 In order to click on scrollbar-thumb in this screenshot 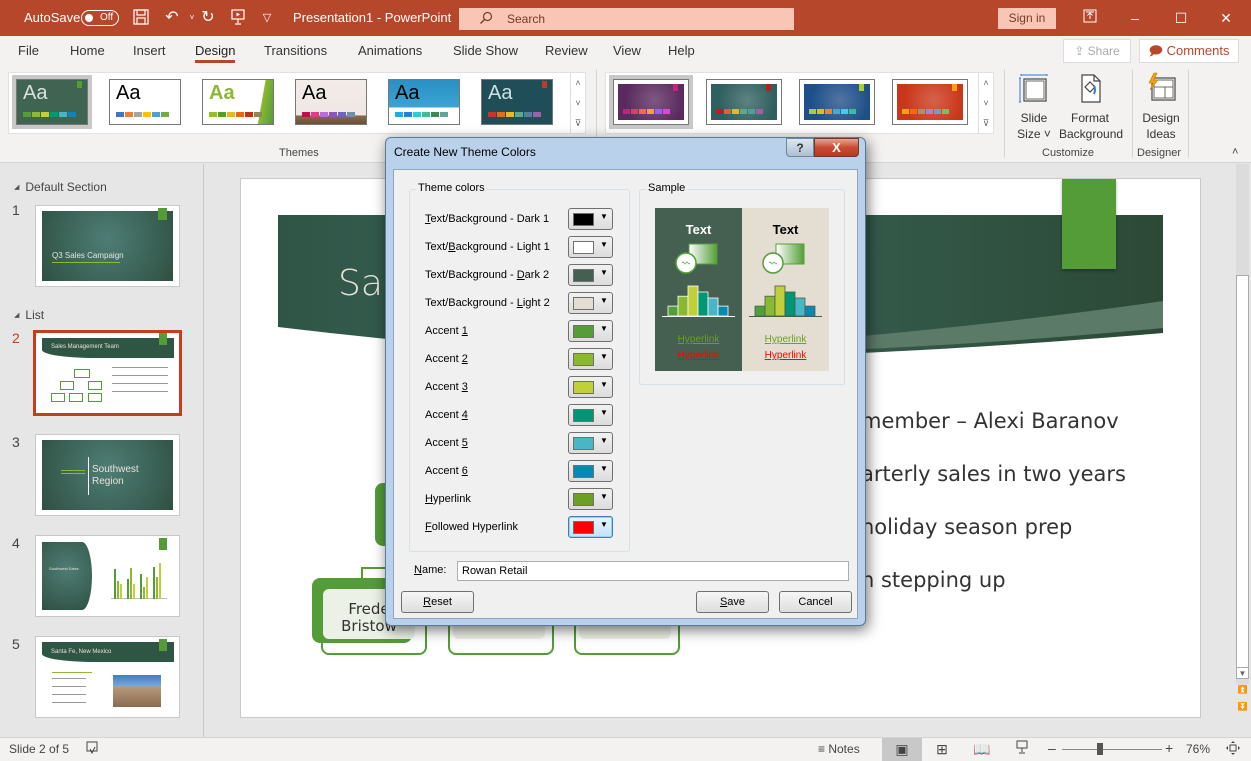, I will do `click(1242, 475)`.